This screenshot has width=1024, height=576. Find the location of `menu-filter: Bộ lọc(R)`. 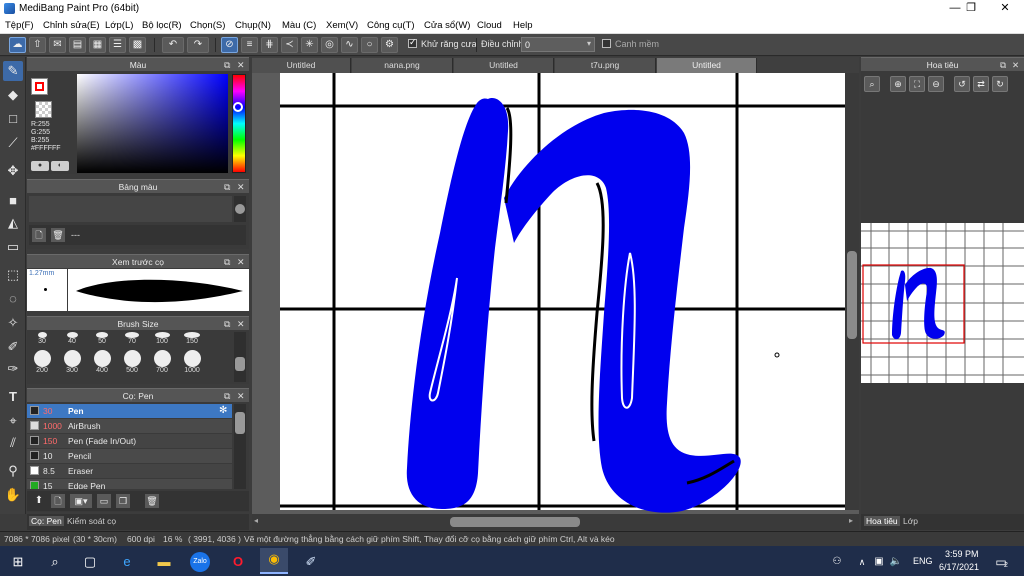

menu-filter: Bộ lọc(R) is located at coordinates (162, 25).